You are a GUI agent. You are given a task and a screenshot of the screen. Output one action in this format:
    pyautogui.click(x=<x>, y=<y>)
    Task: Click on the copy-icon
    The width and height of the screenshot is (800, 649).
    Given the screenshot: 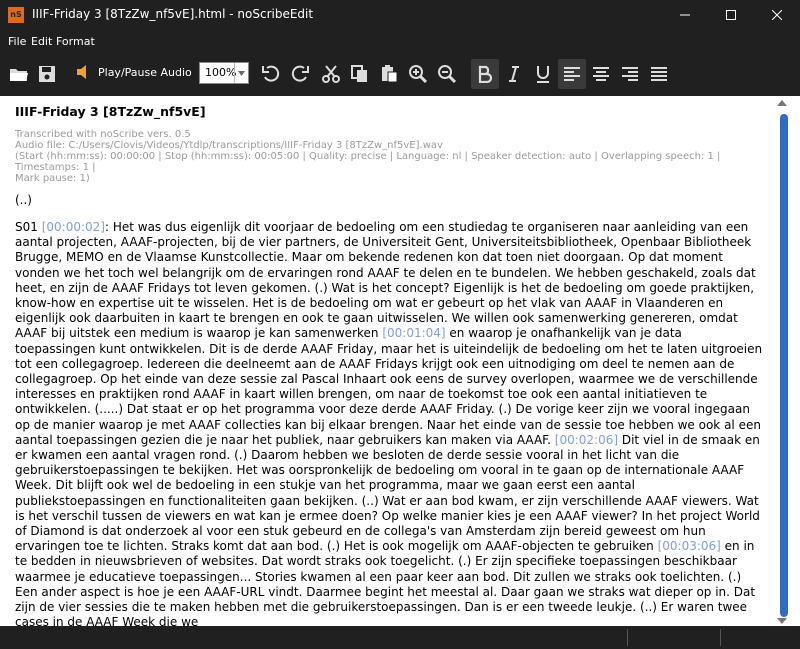 What is the action you would take?
    pyautogui.click(x=359, y=73)
    